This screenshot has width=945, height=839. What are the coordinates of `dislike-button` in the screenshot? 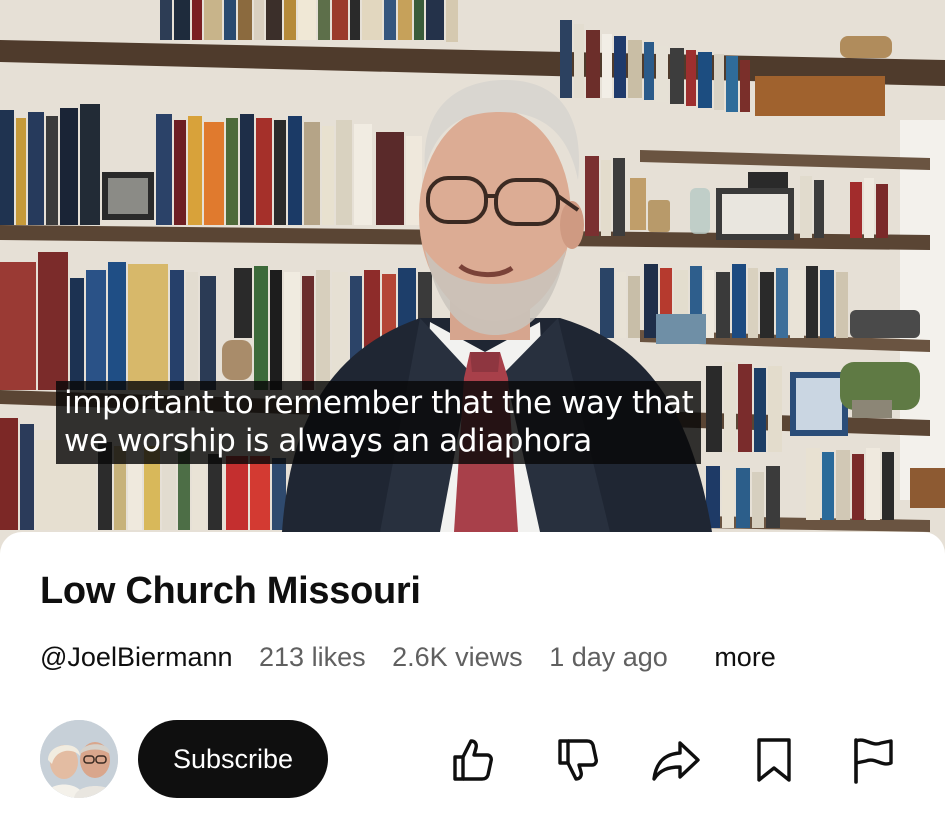 It's located at (577, 760).